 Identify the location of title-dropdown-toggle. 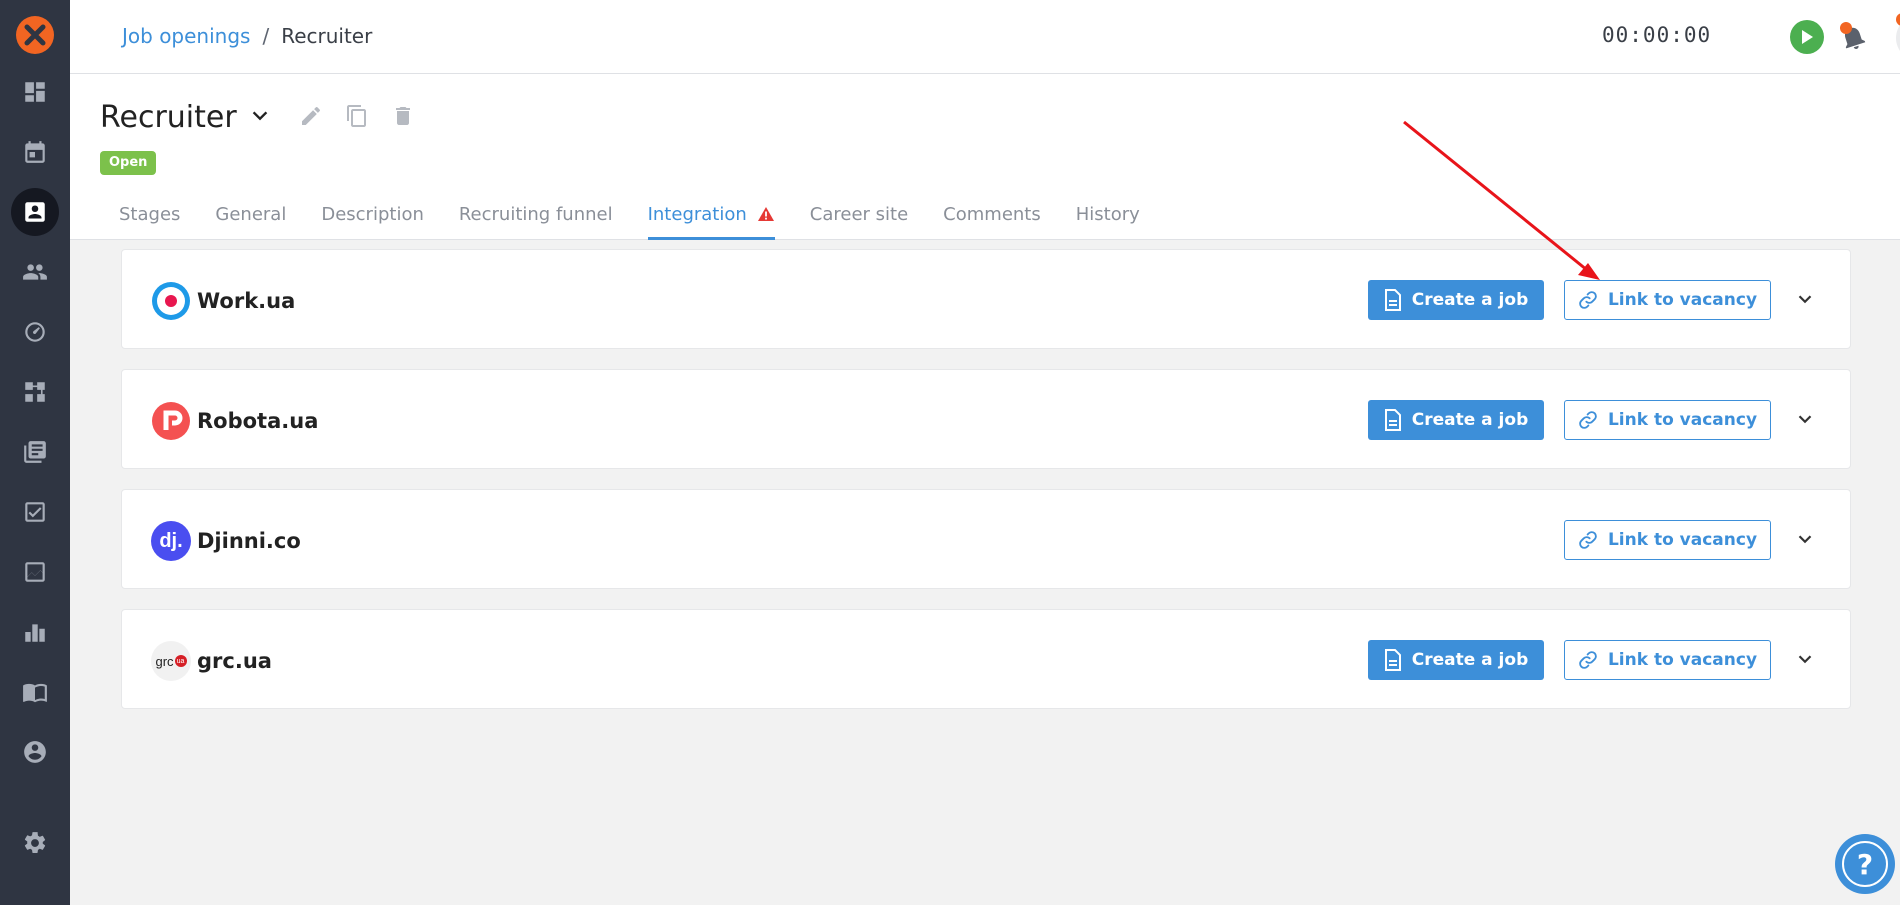
(260, 118).